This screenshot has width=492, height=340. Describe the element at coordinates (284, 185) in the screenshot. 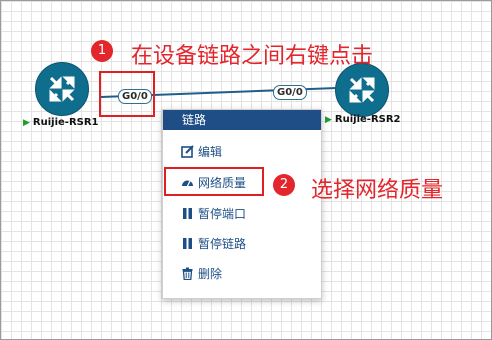

I see `step-2-badge: 2` at that location.